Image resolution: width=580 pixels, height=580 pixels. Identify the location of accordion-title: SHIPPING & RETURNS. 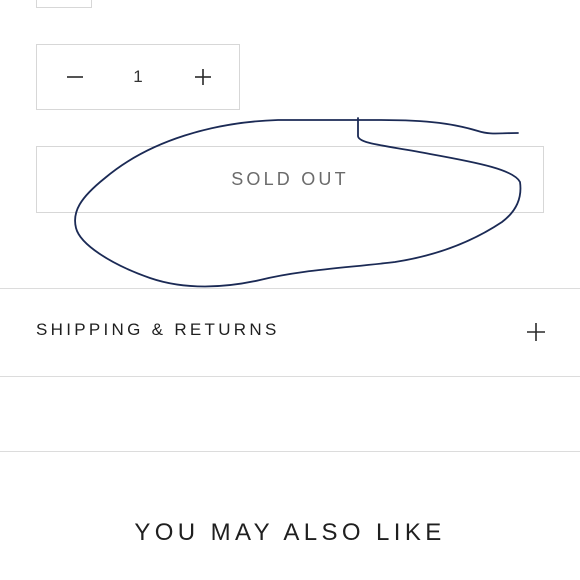
(158, 329).